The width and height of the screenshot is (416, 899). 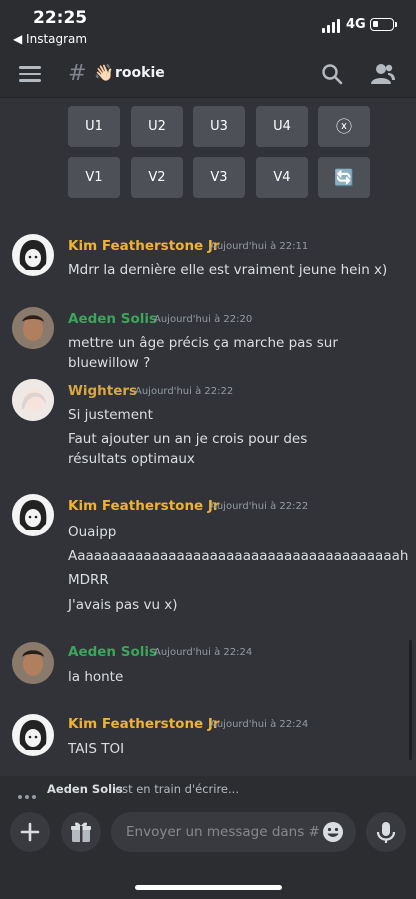 What do you see at coordinates (208, 75) in the screenshot?
I see `channel-header: # 👋🏻 rookie` at bounding box center [208, 75].